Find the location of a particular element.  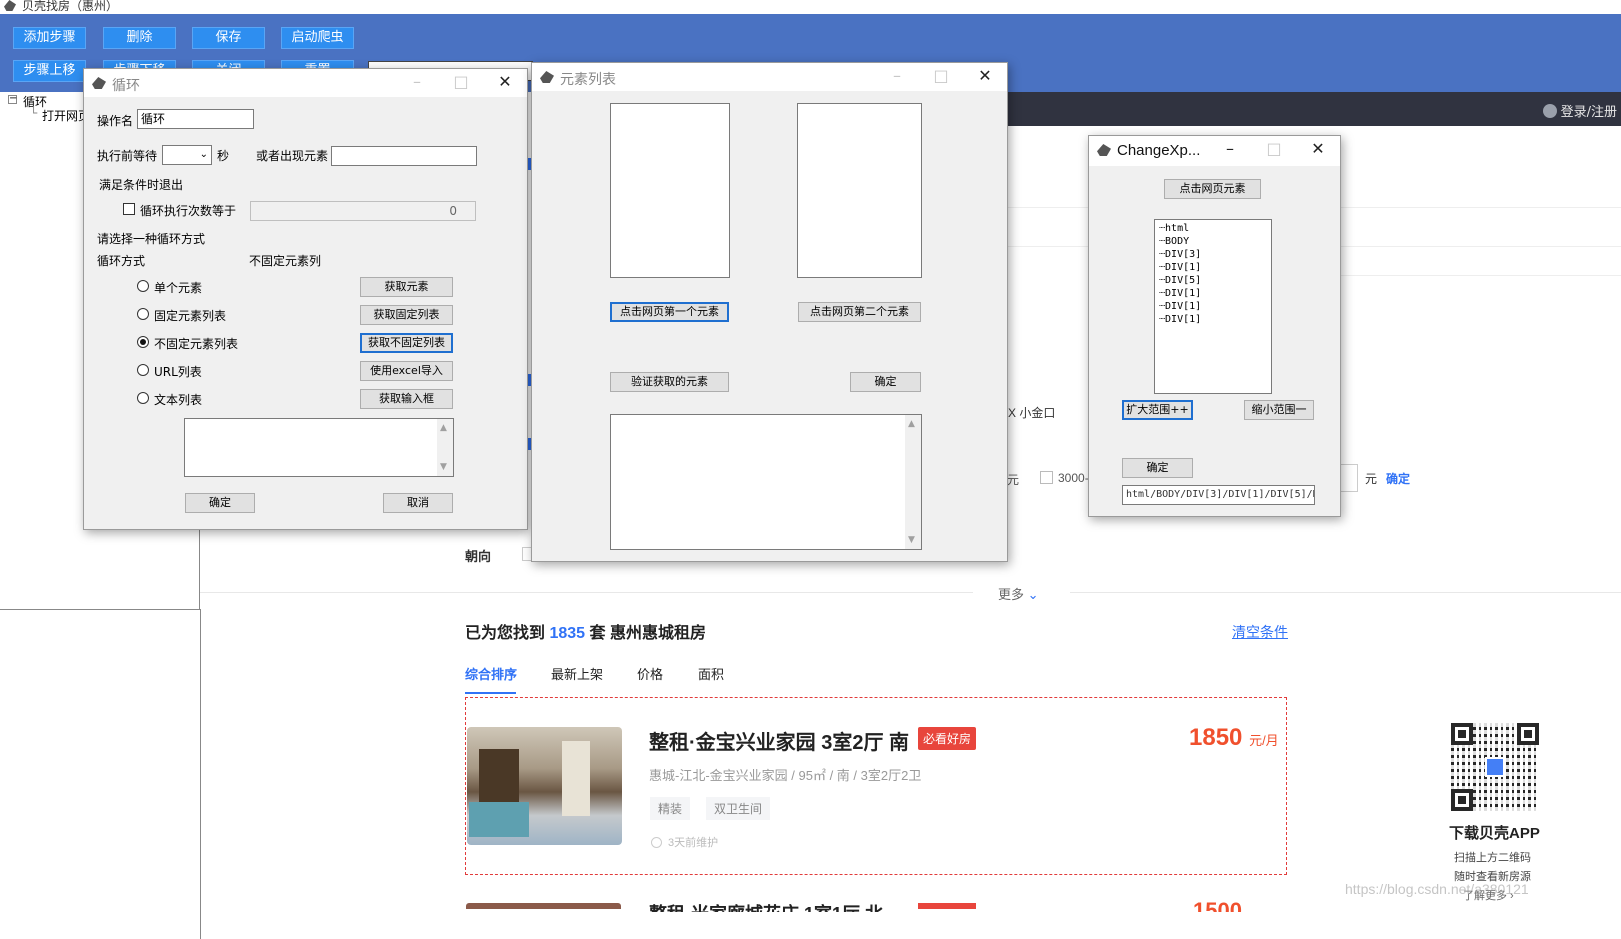

click-web-element-button: 点击网页元素 is located at coordinates (1212, 189).